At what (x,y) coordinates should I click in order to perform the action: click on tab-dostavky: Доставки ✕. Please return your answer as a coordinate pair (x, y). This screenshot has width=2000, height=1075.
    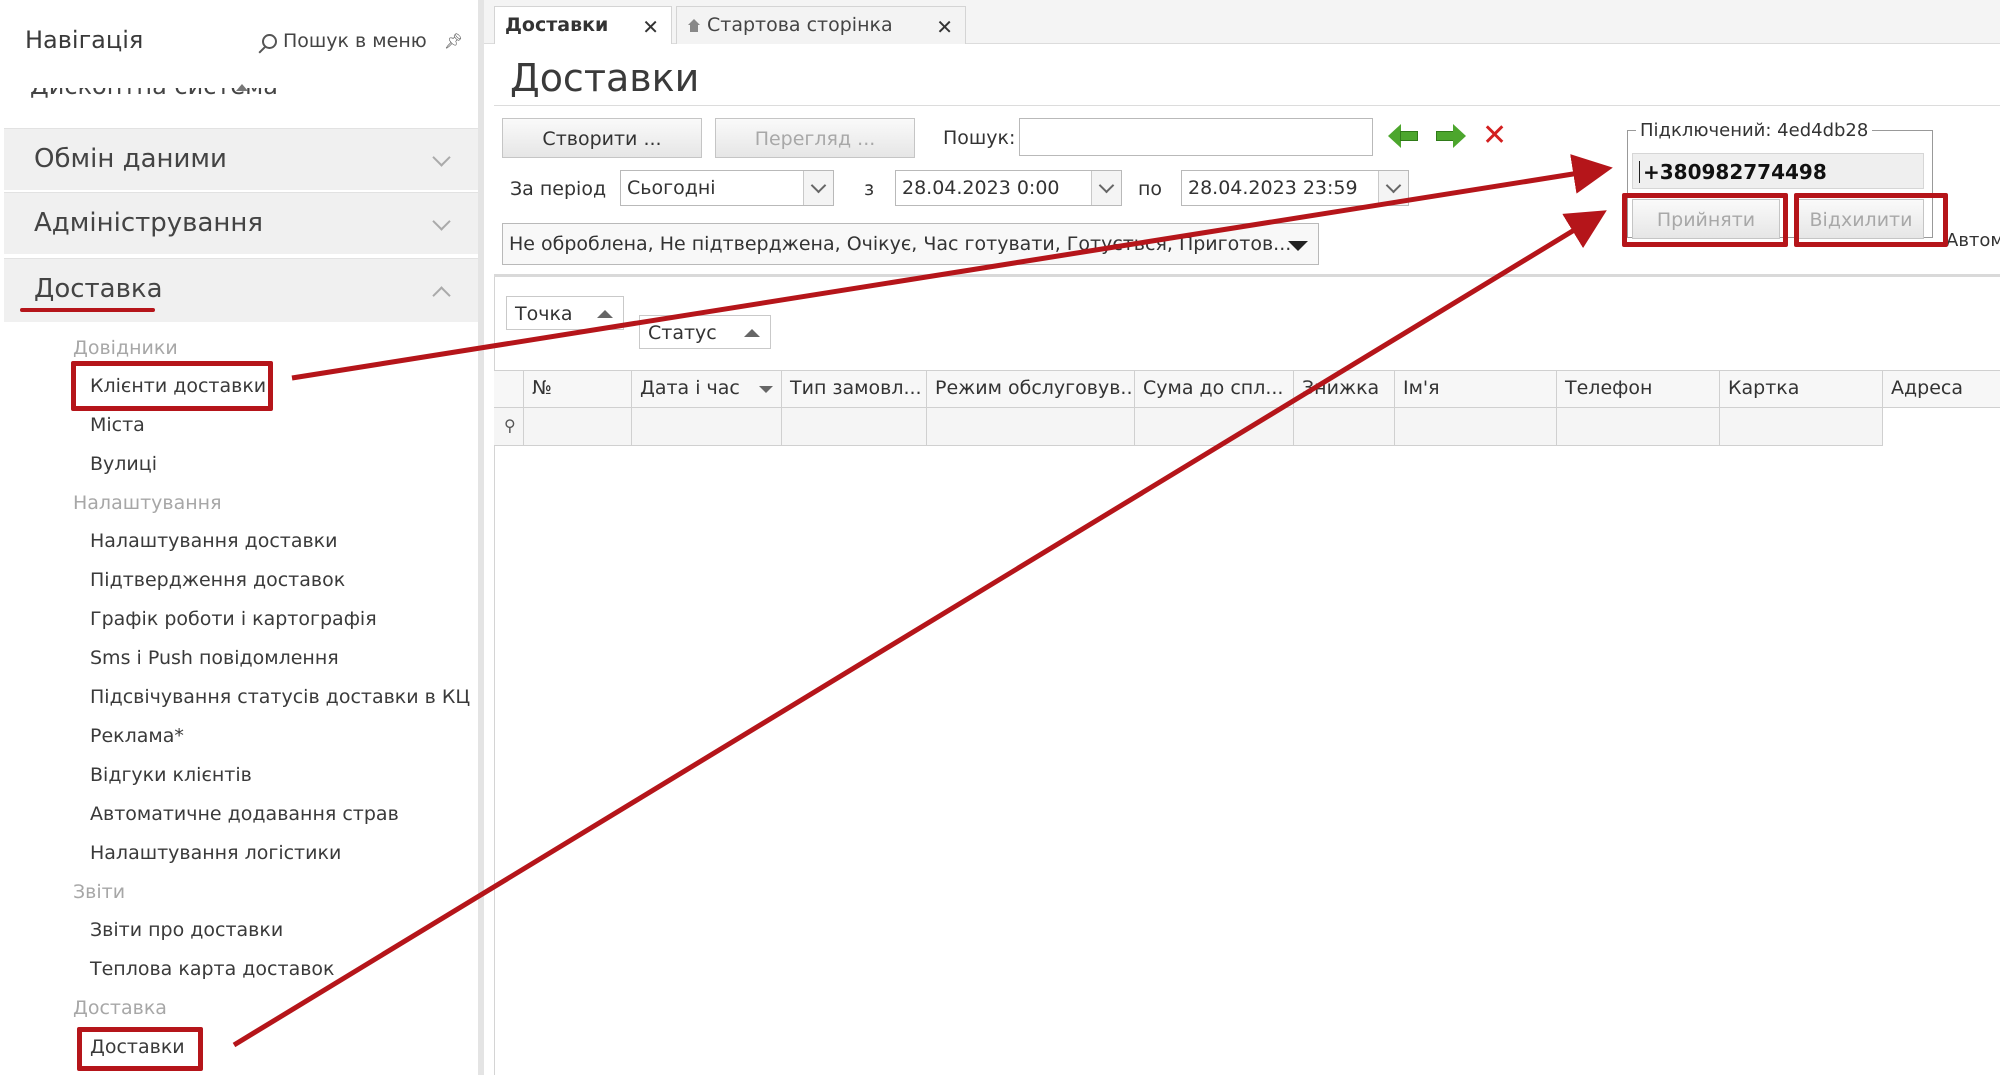
    Looking at the image, I should click on (583, 25).